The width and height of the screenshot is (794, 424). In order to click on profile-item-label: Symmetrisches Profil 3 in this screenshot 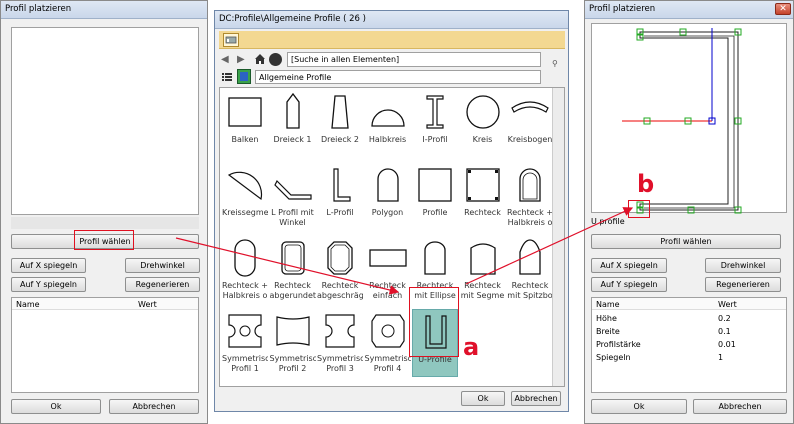, I will do `click(340, 363)`.